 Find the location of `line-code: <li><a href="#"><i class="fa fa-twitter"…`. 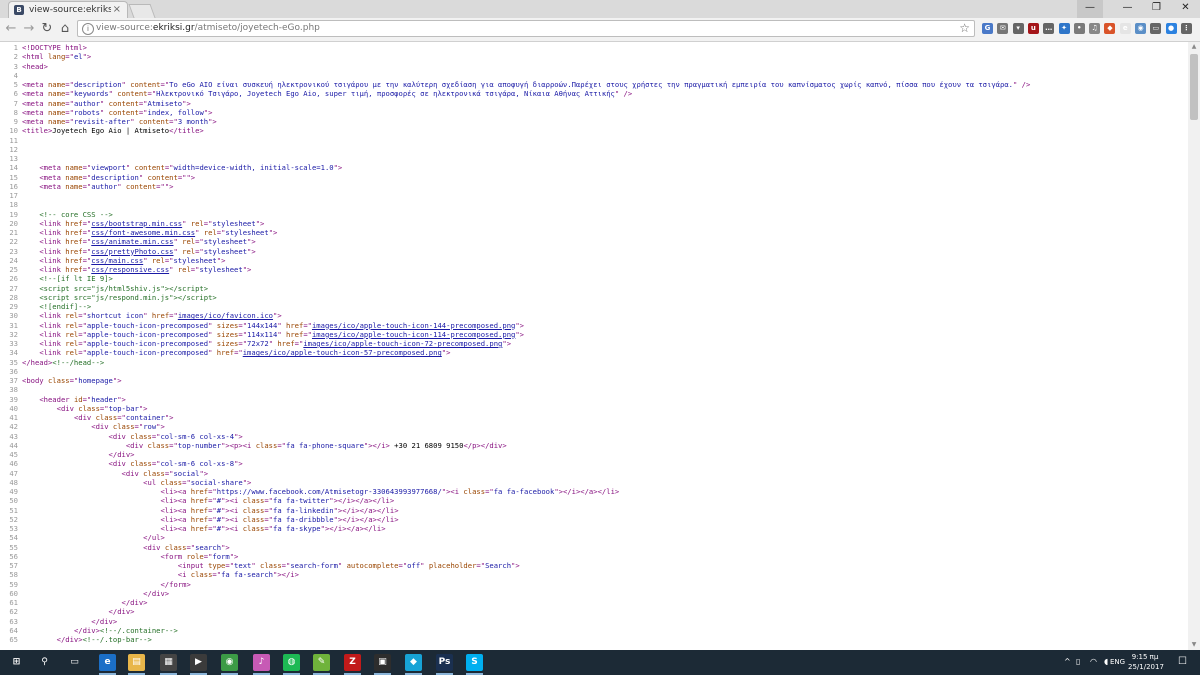

line-code: <li><a href="#"><i class="fa fa-twitter"… is located at coordinates (277, 501).